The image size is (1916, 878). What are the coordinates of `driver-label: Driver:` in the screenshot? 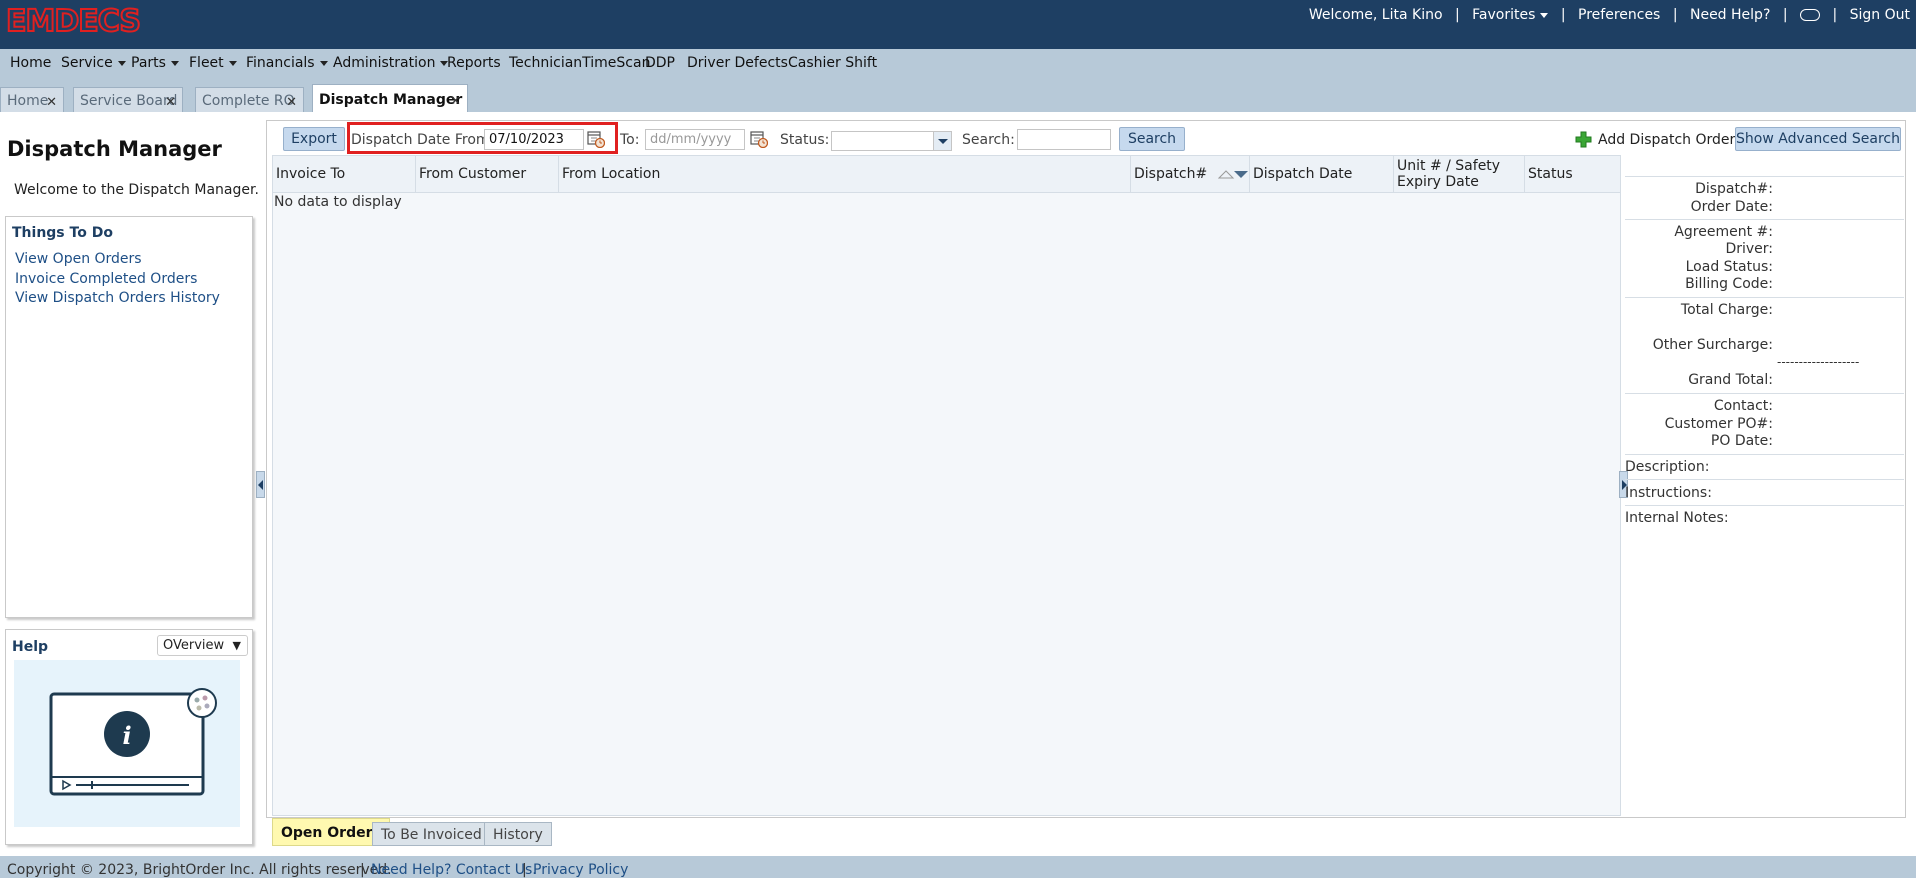 It's located at (1749, 249).